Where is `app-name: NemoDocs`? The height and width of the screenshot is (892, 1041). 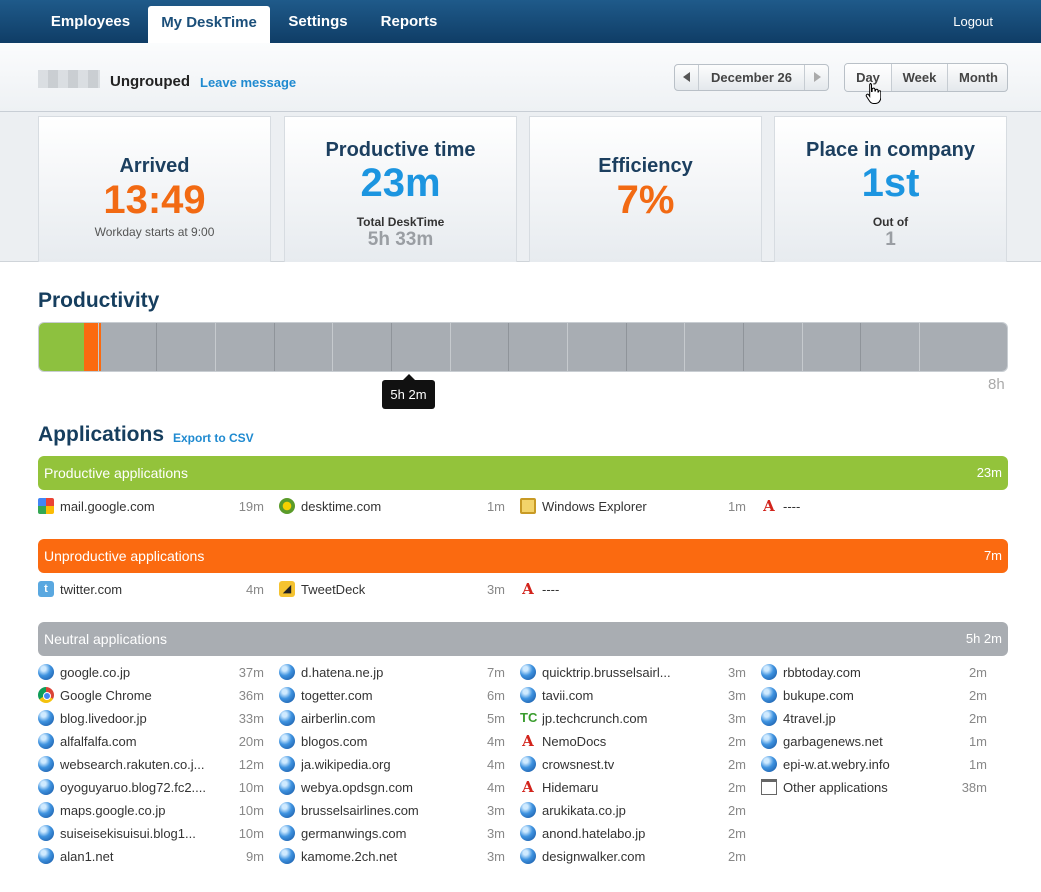
app-name: NemoDocs is located at coordinates (574, 741).